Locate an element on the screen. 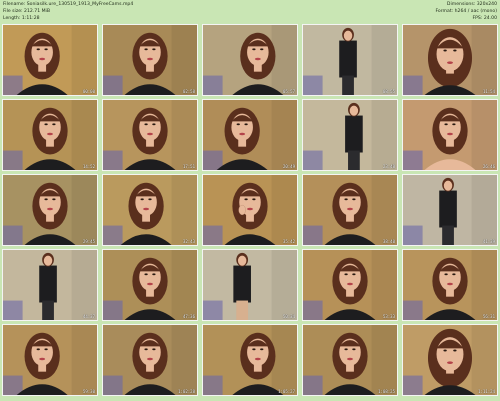 This screenshot has width=500, height=401. dimensions-label: Dimensions: 320x240 is located at coordinates (471, 4).